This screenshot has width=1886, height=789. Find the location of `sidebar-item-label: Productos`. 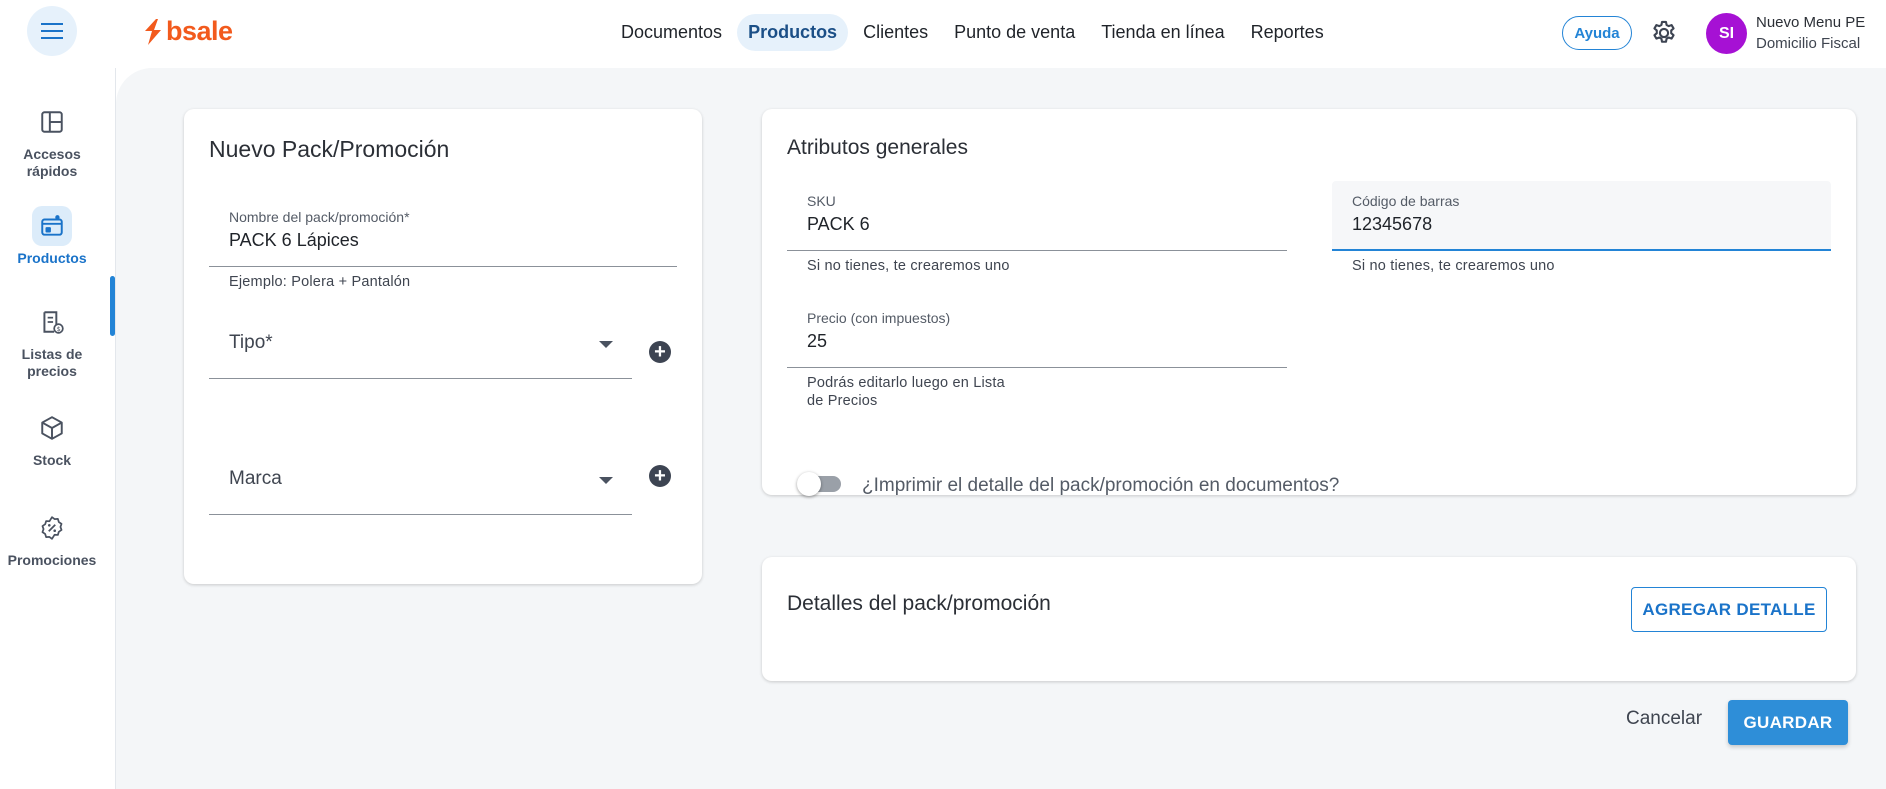

sidebar-item-label: Productos is located at coordinates (52, 258).